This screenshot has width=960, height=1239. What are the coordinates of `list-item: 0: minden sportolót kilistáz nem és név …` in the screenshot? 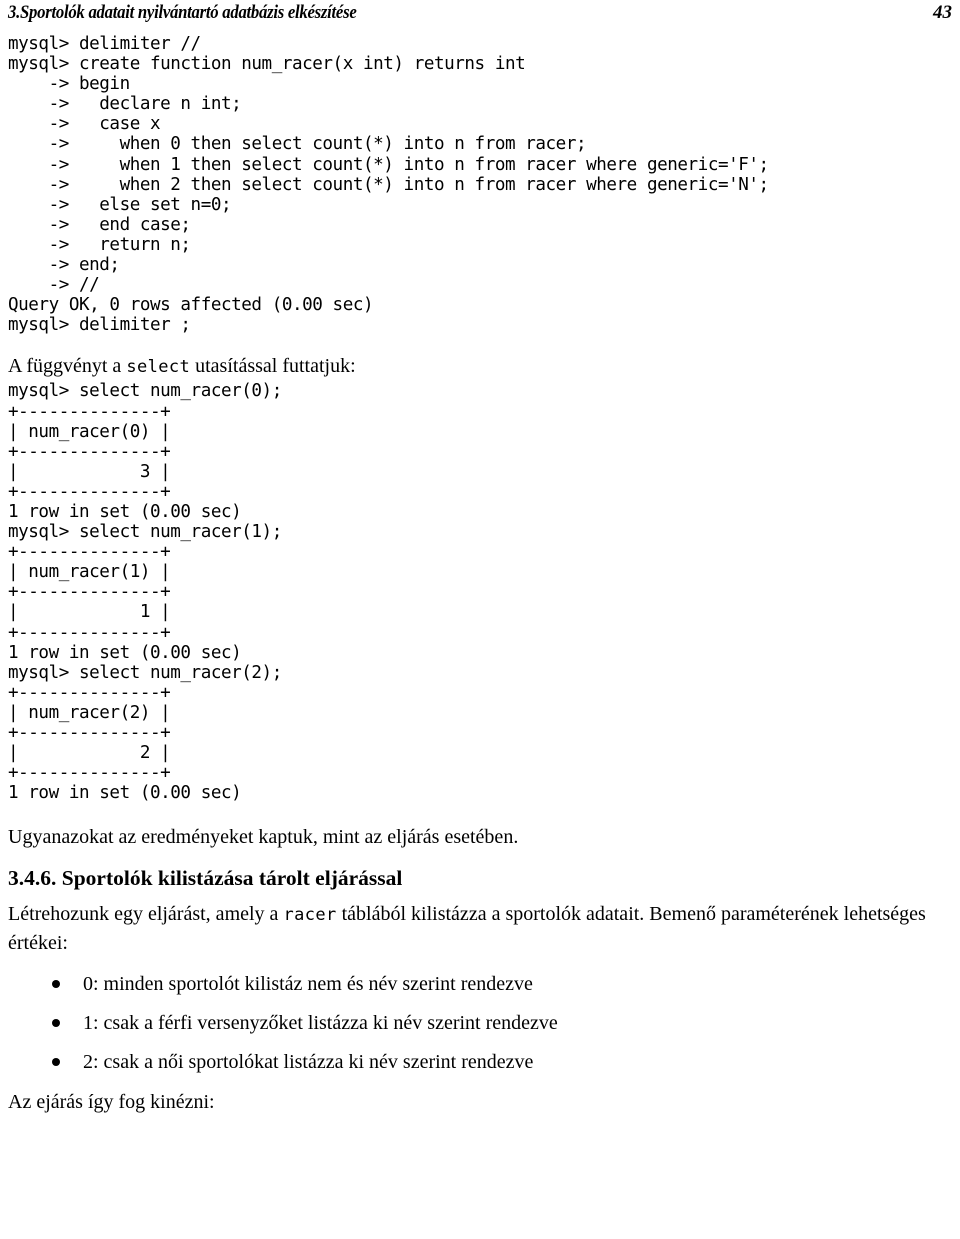 It's located at (480, 984).